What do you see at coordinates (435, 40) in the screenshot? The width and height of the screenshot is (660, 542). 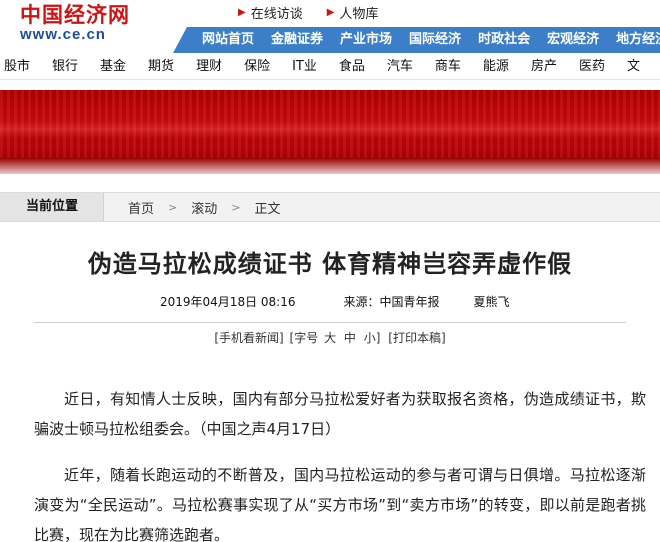 I see `channel-international: 国际经济` at bounding box center [435, 40].